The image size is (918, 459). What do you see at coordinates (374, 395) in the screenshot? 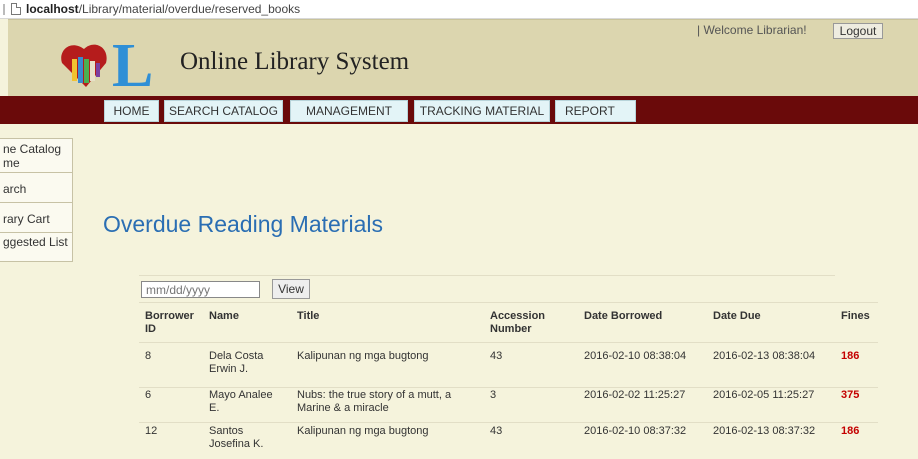
I see `title-line: Nubs: the true story of a mutt, a` at bounding box center [374, 395].